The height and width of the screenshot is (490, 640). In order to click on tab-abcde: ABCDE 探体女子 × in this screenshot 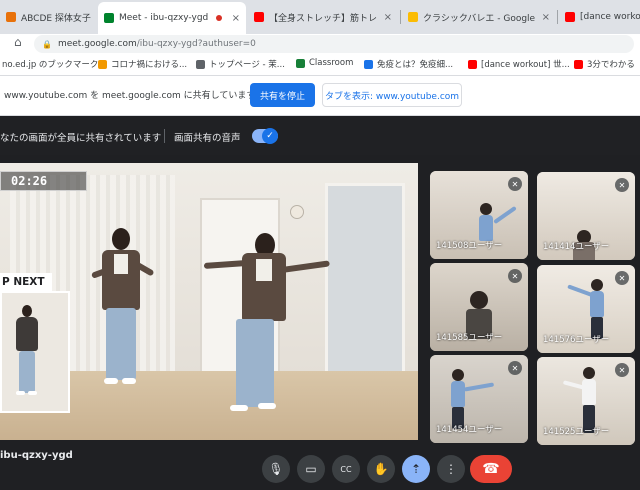, I will do `click(48, 17)`.